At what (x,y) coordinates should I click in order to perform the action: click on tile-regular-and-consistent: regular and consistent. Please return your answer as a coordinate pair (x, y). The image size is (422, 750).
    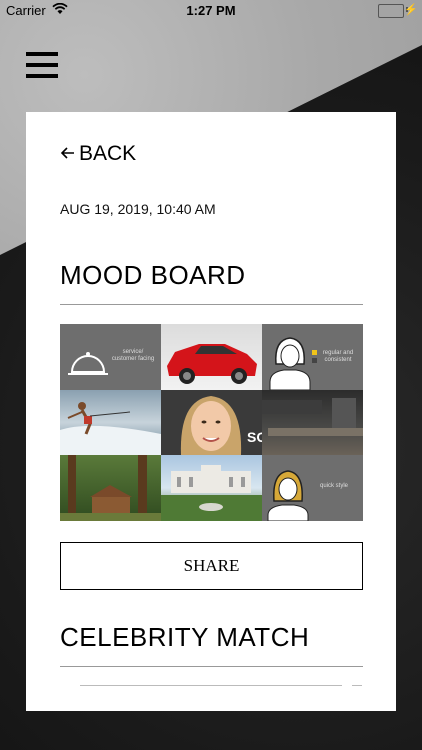
    Looking at the image, I should click on (312, 357).